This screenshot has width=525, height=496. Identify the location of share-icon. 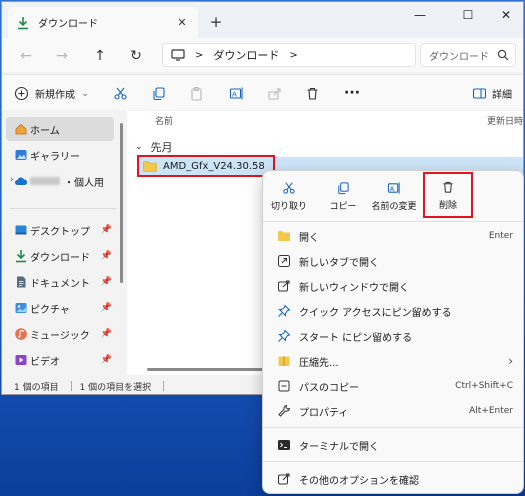
(274, 93).